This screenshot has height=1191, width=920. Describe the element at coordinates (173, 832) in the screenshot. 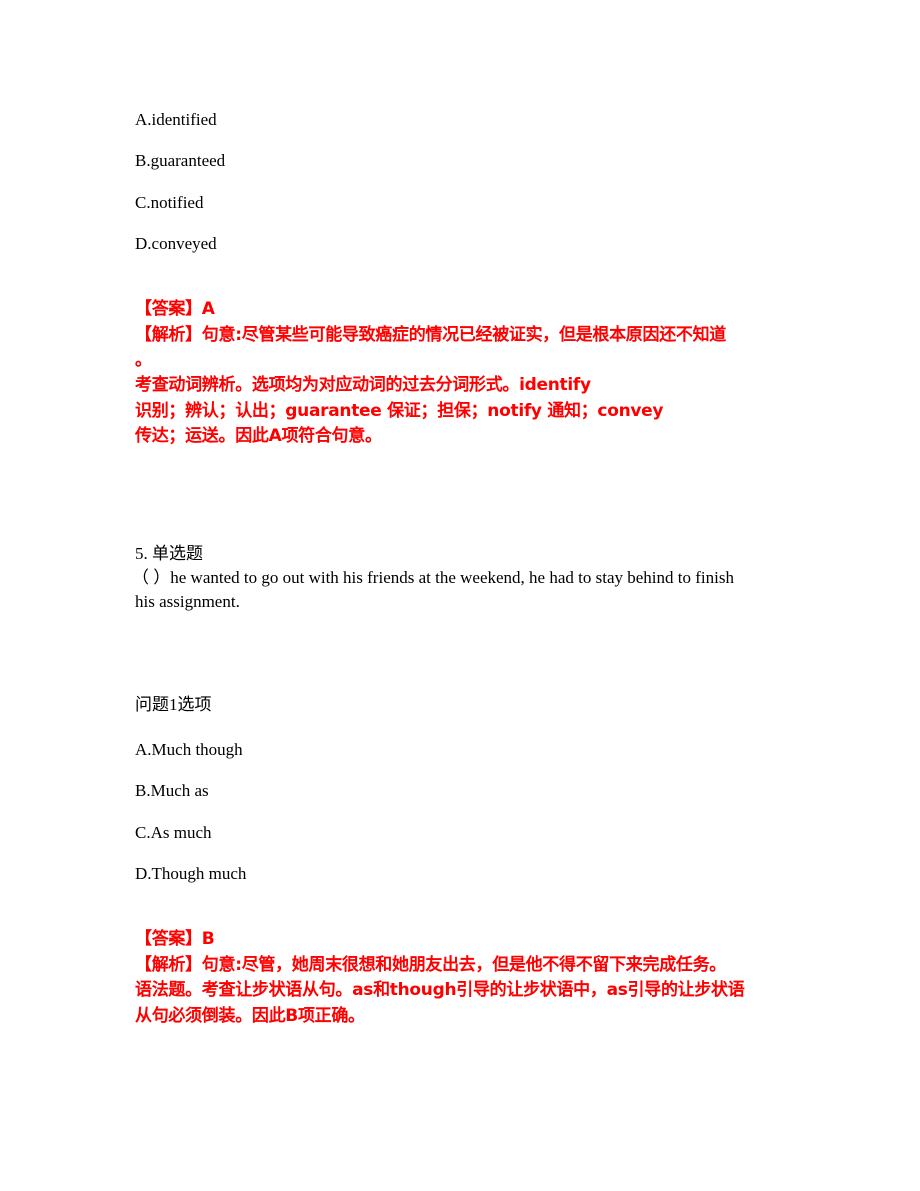

I see `q5-option-c: C.As much` at that location.